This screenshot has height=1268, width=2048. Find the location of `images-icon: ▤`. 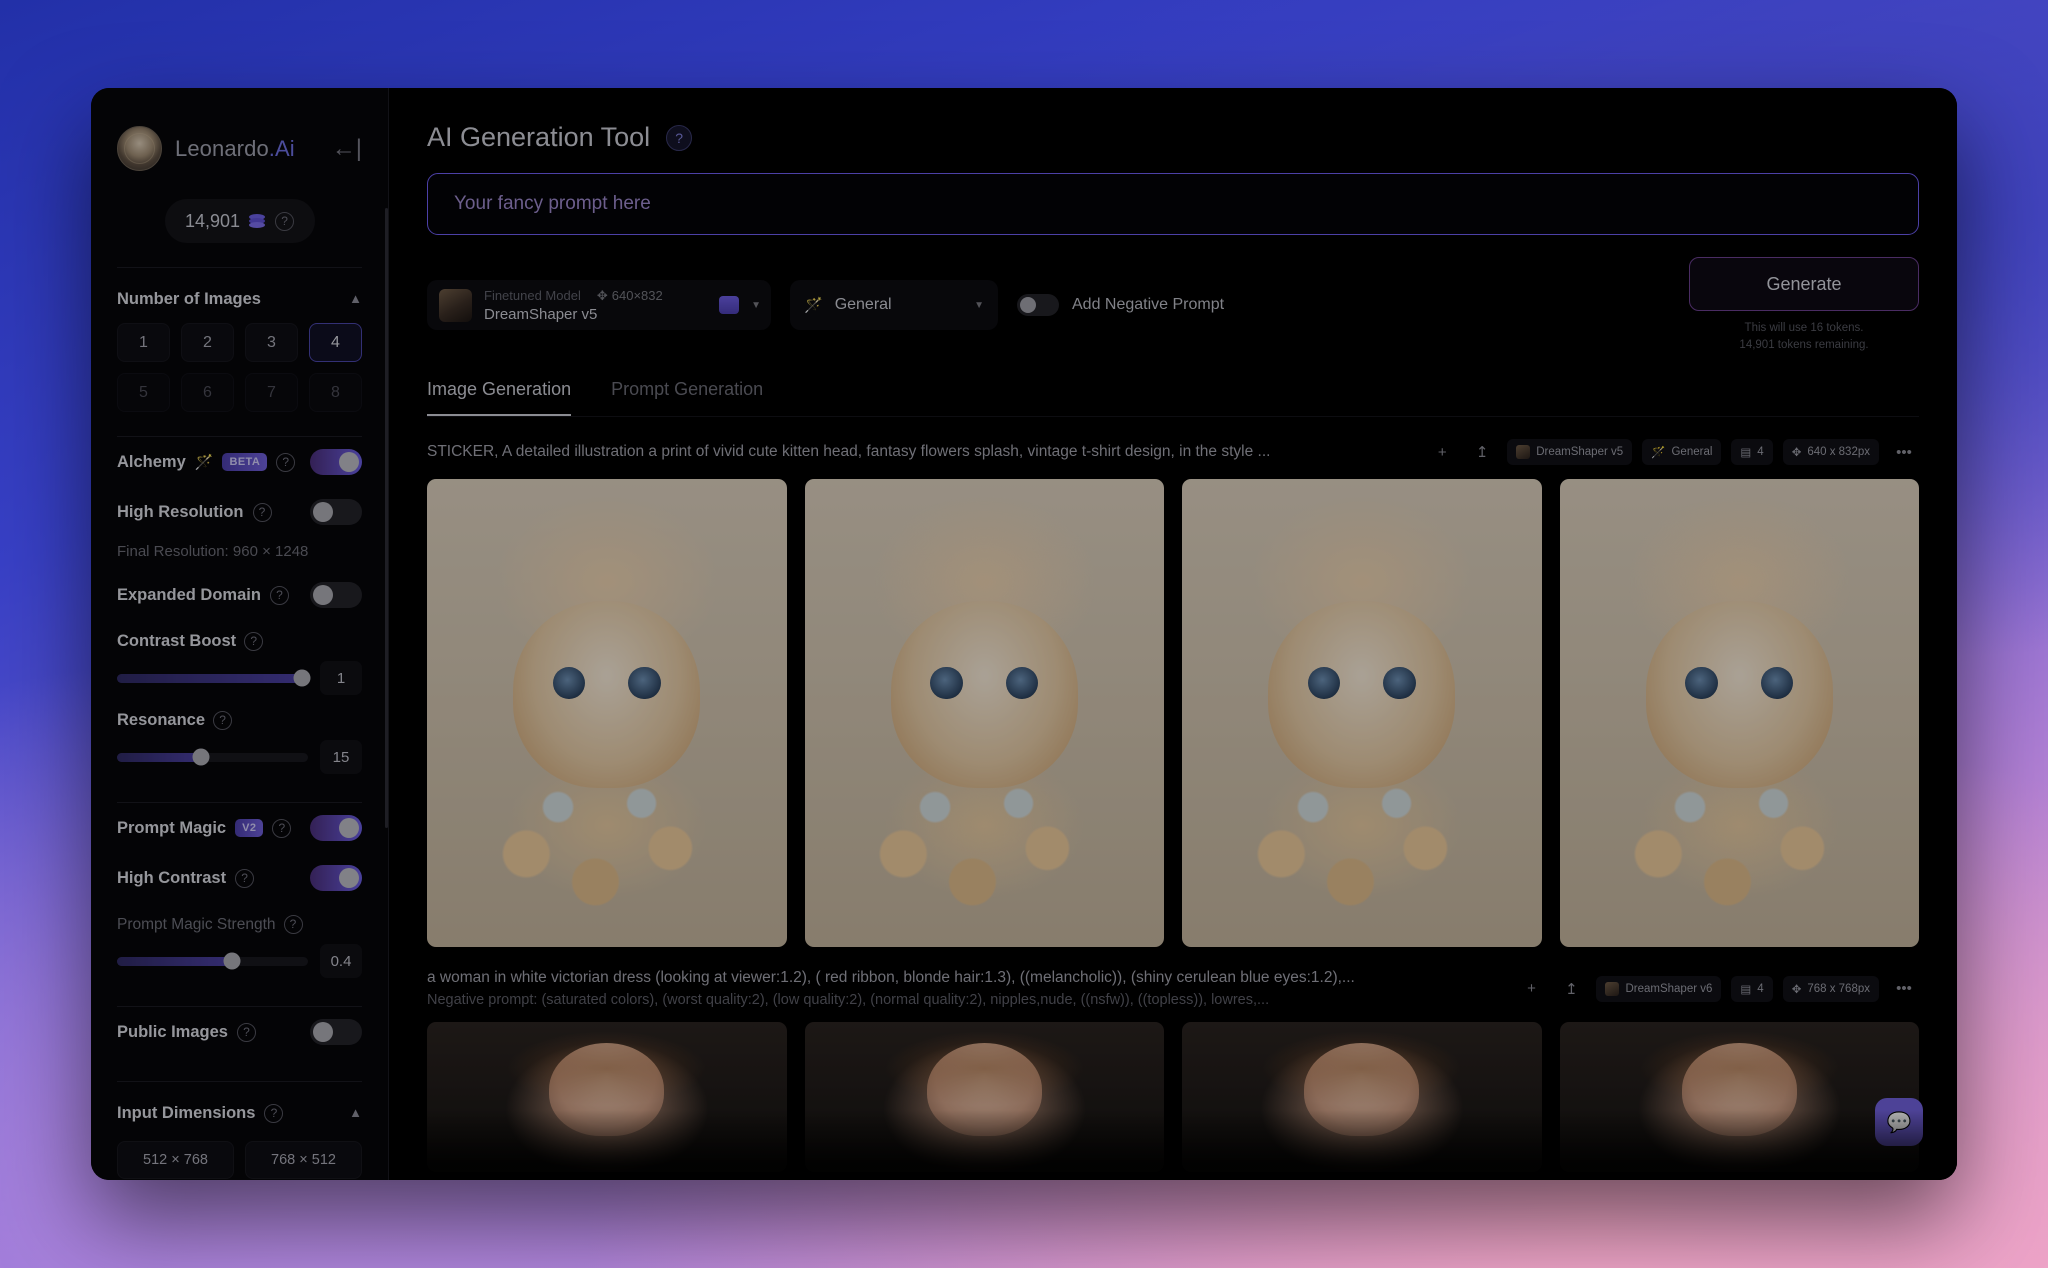

images-icon: ▤ is located at coordinates (1746, 453).